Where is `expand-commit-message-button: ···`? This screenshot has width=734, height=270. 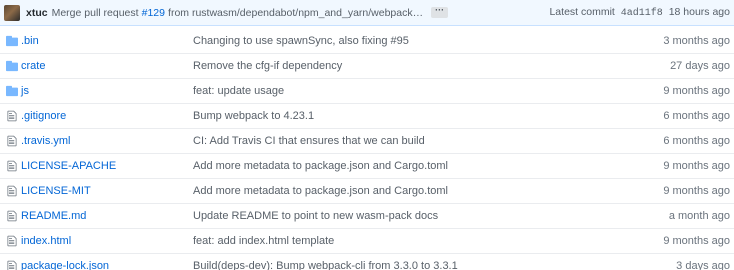 expand-commit-message-button: ··· is located at coordinates (440, 12).